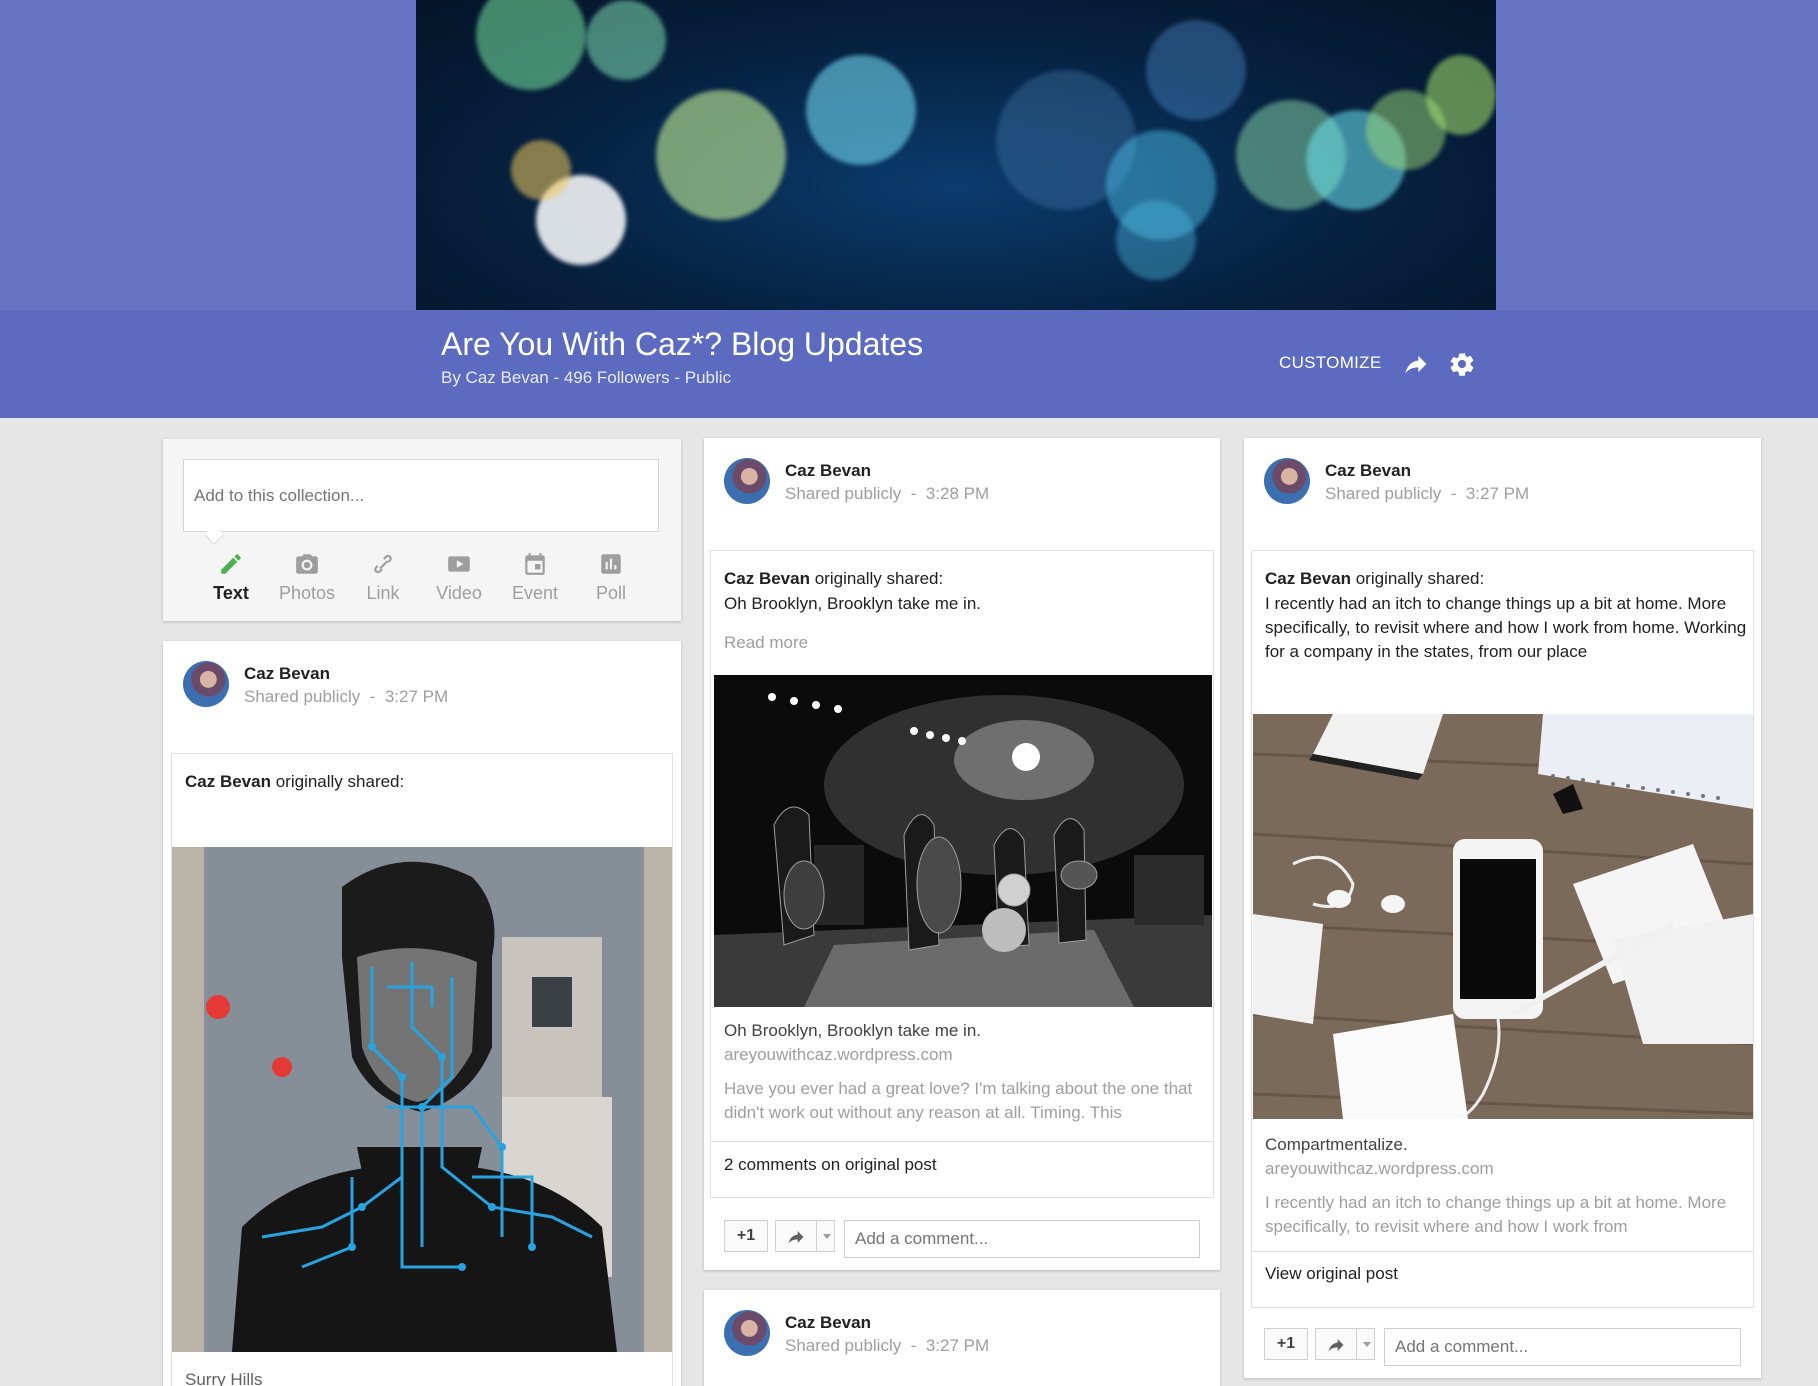 This screenshot has height=1386, width=1818. Describe the element at coordinates (611, 577) in the screenshot. I see `tool-poll: Poll` at that location.